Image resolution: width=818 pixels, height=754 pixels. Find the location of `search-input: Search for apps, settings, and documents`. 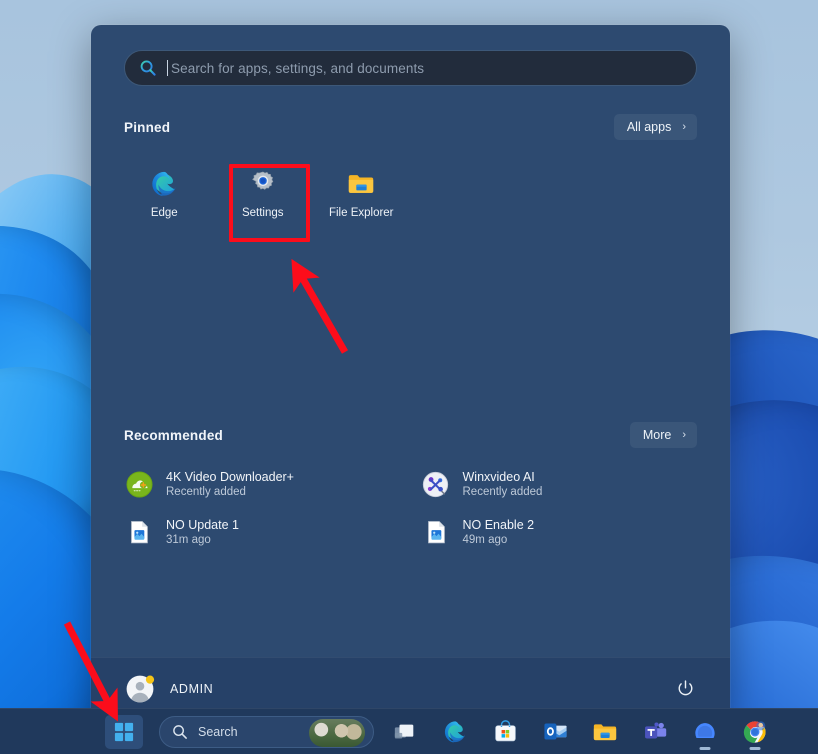

search-input: Search for apps, settings, and documents is located at coordinates (410, 68).